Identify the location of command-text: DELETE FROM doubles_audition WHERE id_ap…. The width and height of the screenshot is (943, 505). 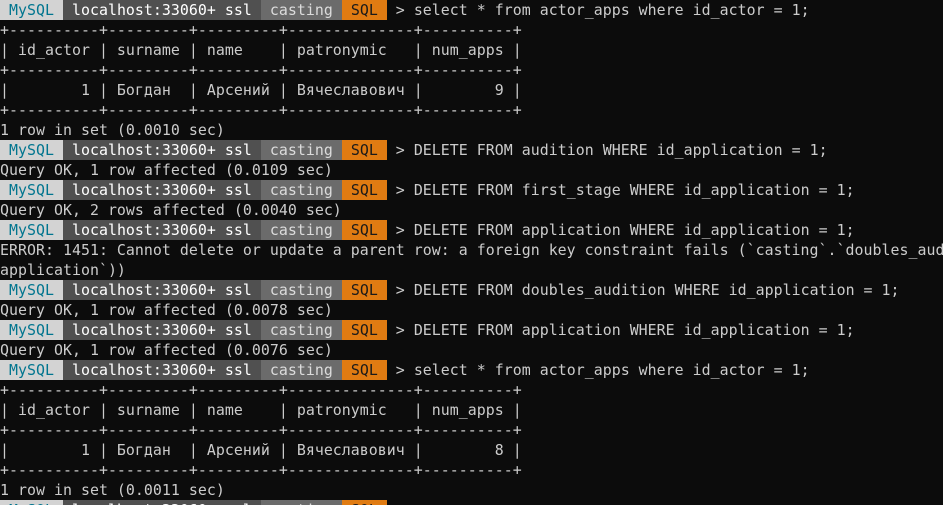
(656, 290).